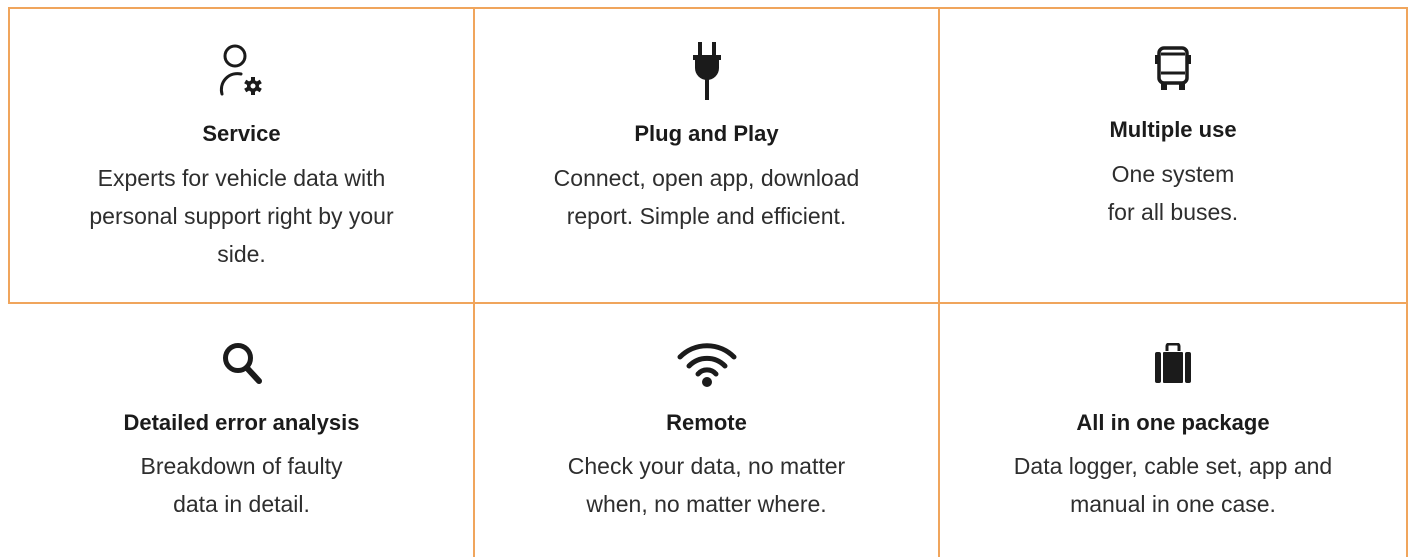 The height and width of the screenshot is (557, 1408). Describe the element at coordinates (242, 363) in the screenshot. I see `magnifier-icon` at that location.